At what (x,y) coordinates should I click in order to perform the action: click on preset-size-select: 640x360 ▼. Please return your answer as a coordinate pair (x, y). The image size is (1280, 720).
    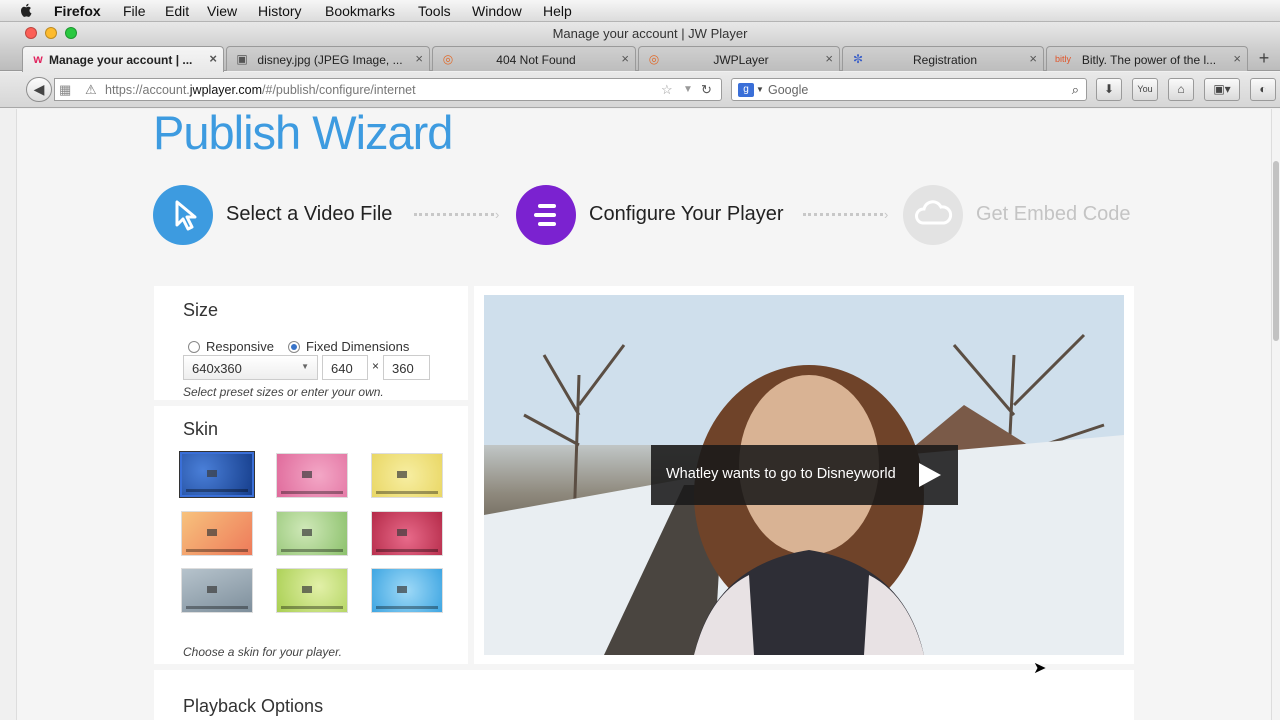
    Looking at the image, I should click on (250, 367).